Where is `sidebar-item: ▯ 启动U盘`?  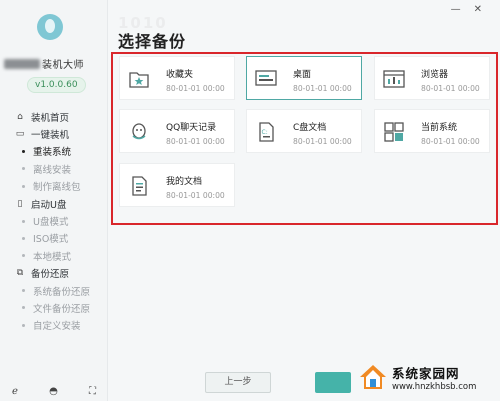
sidebar-item: ▯ 启动U盘 is located at coordinates (54, 203).